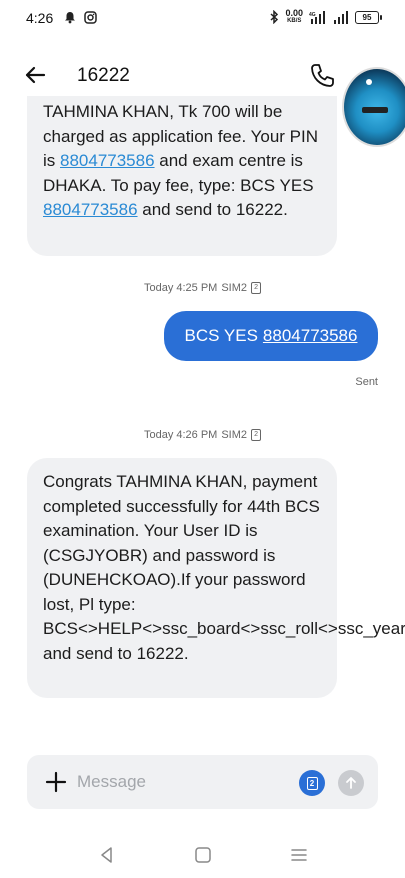 The image size is (405, 878). What do you see at coordinates (202, 435) in the screenshot?
I see `message-timestamp: Today 4:26 PM SIM2 2` at bounding box center [202, 435].